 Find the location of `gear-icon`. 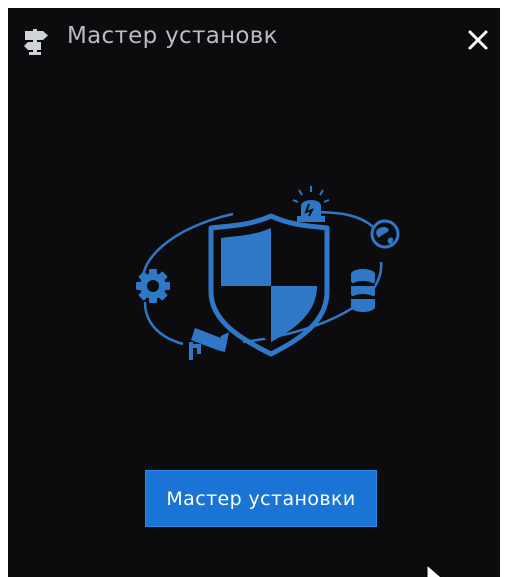

gear-icon is located at coordinates (153, 286).